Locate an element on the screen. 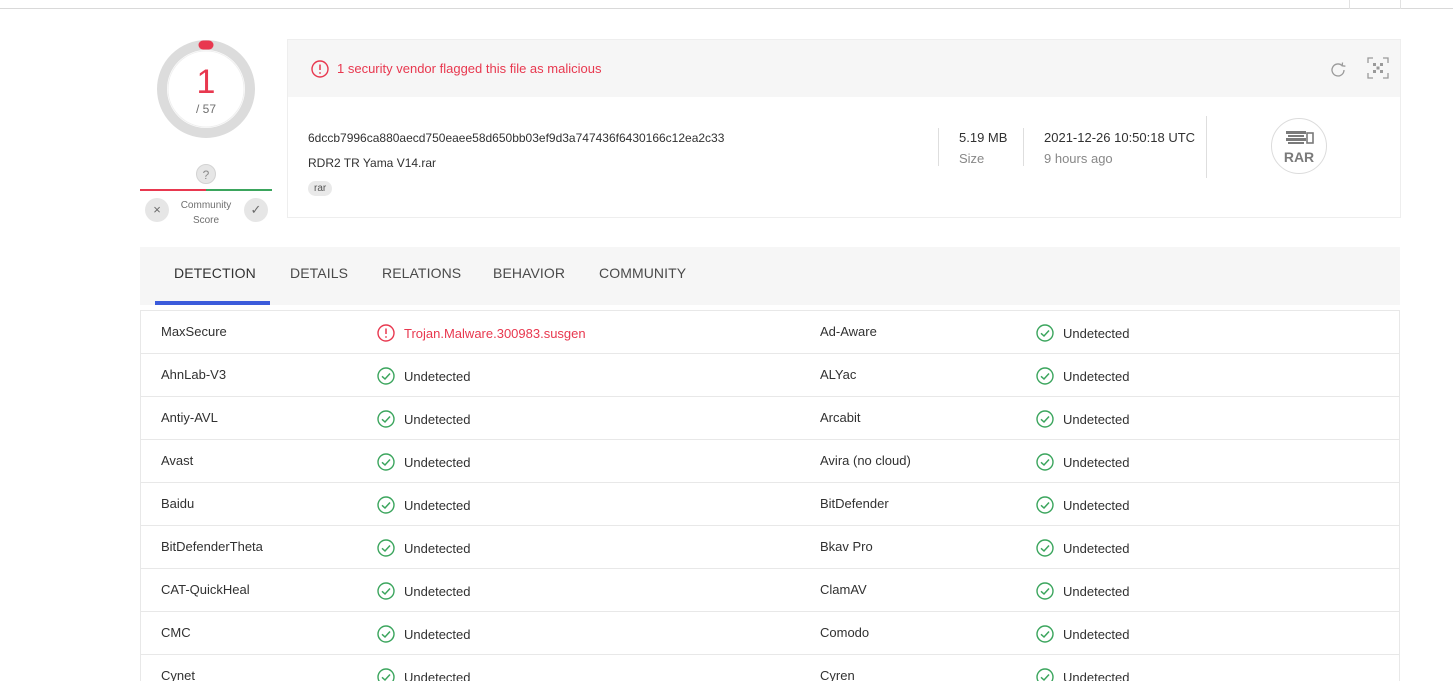 This screenshot has height=681, width=1453. detection-count: 1 is located at coordinates (206, 82).